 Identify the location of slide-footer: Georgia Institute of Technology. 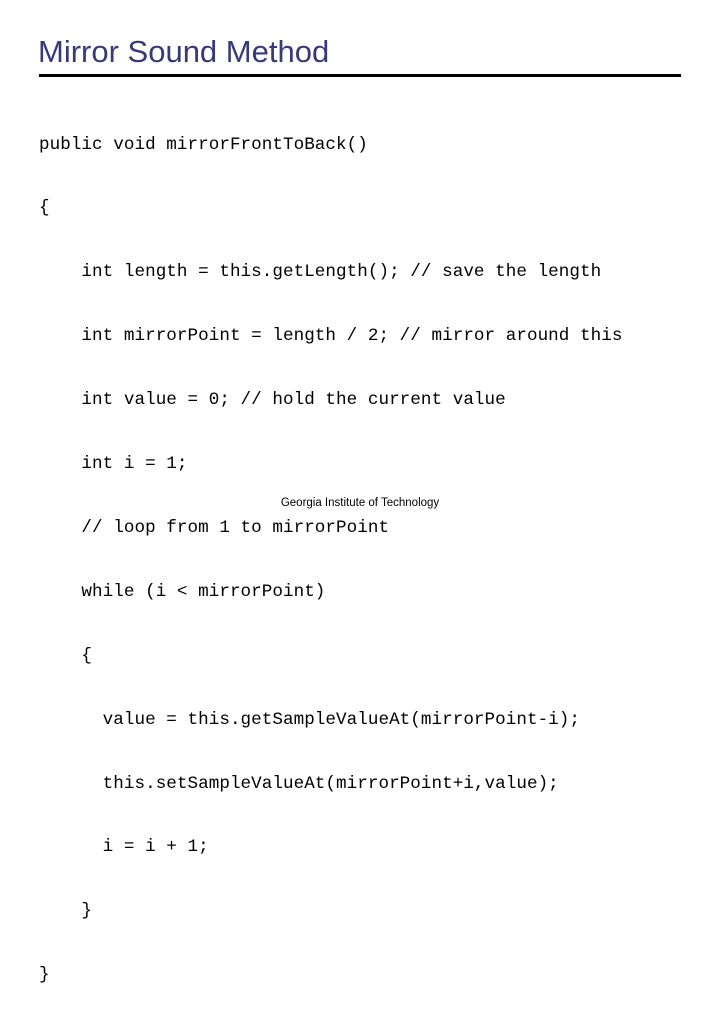
(360, 503).